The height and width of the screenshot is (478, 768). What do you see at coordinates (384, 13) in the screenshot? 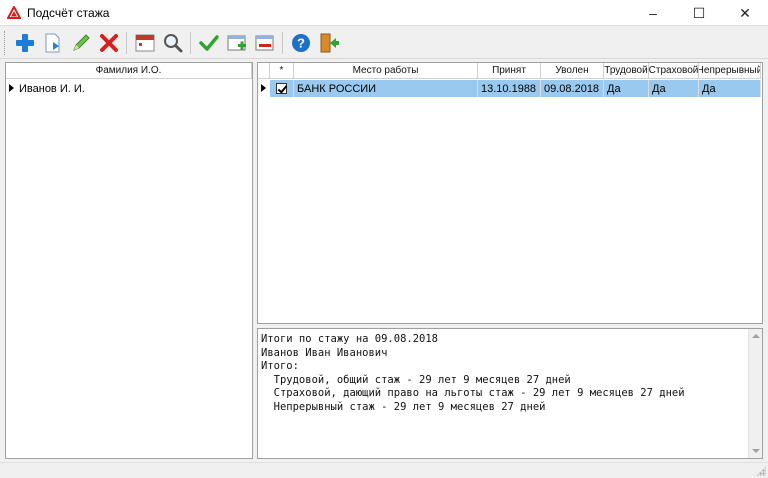
I see `title-bar: Подсчёт стажа – ☐ ✕` at bounding box center [384, 13].